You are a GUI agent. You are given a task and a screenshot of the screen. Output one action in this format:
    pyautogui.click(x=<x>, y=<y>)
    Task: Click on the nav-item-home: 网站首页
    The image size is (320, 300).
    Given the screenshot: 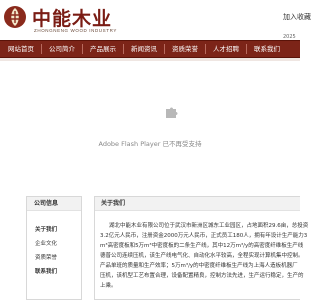 What is the action you would take?
    pyautogui.click(x=23, y=49)
    